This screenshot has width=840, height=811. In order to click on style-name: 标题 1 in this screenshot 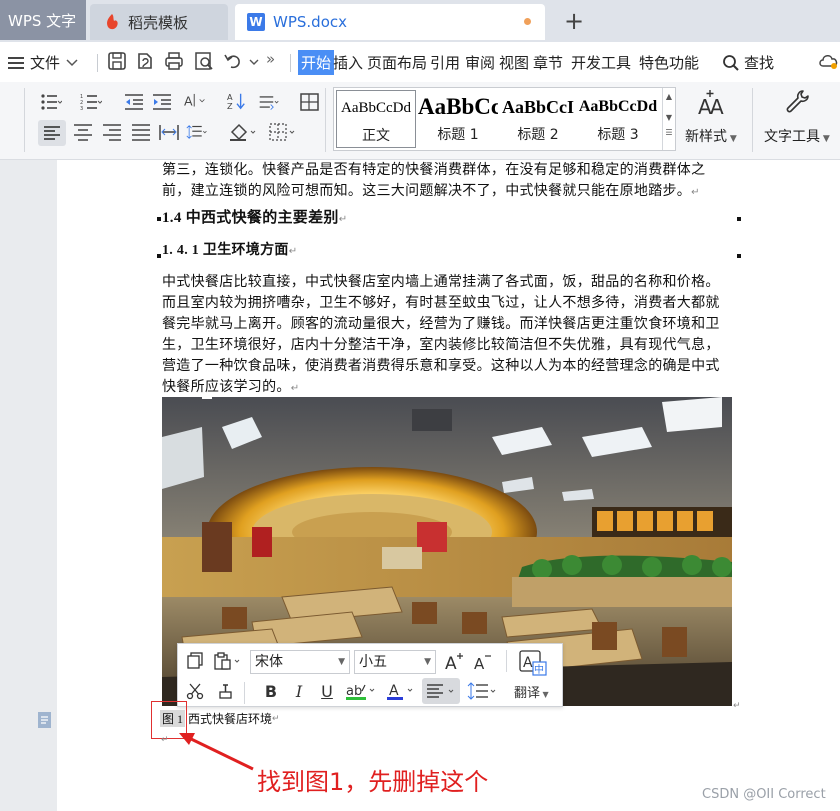, I will do `click(458, 135)`.